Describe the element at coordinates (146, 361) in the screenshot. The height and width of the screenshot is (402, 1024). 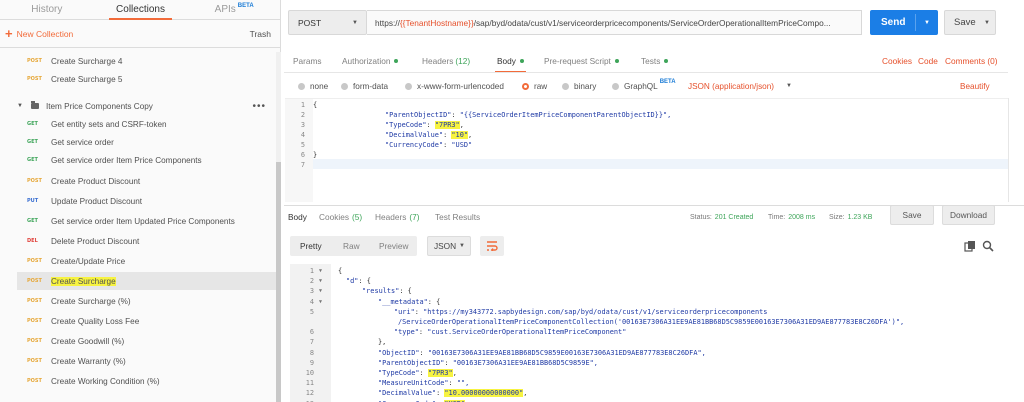
I see `request-item: POST Create Warranty (%)` at that location.